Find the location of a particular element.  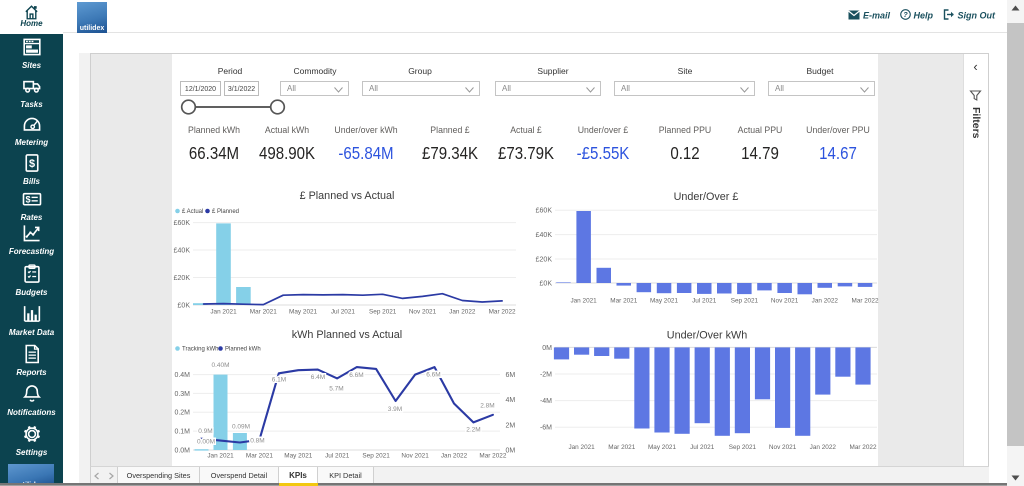

svg-text: 6.4M is located at coordinates (318, 377).